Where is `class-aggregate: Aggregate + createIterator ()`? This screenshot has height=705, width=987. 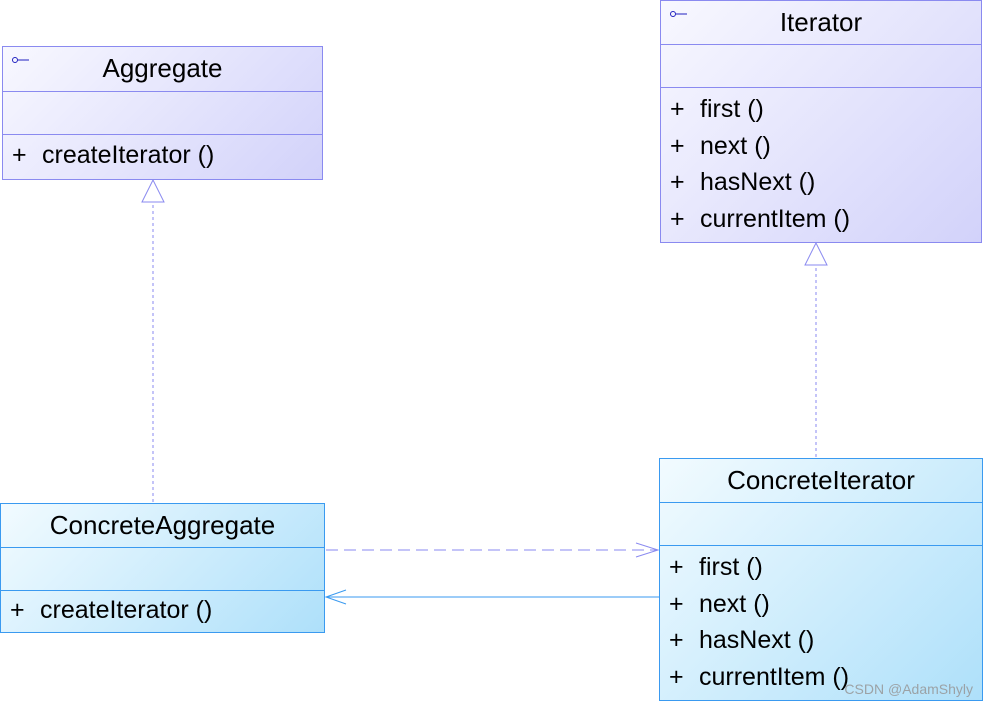 class-aggregate: Aggregate + createIterator () is located at coordinates (162, 113).